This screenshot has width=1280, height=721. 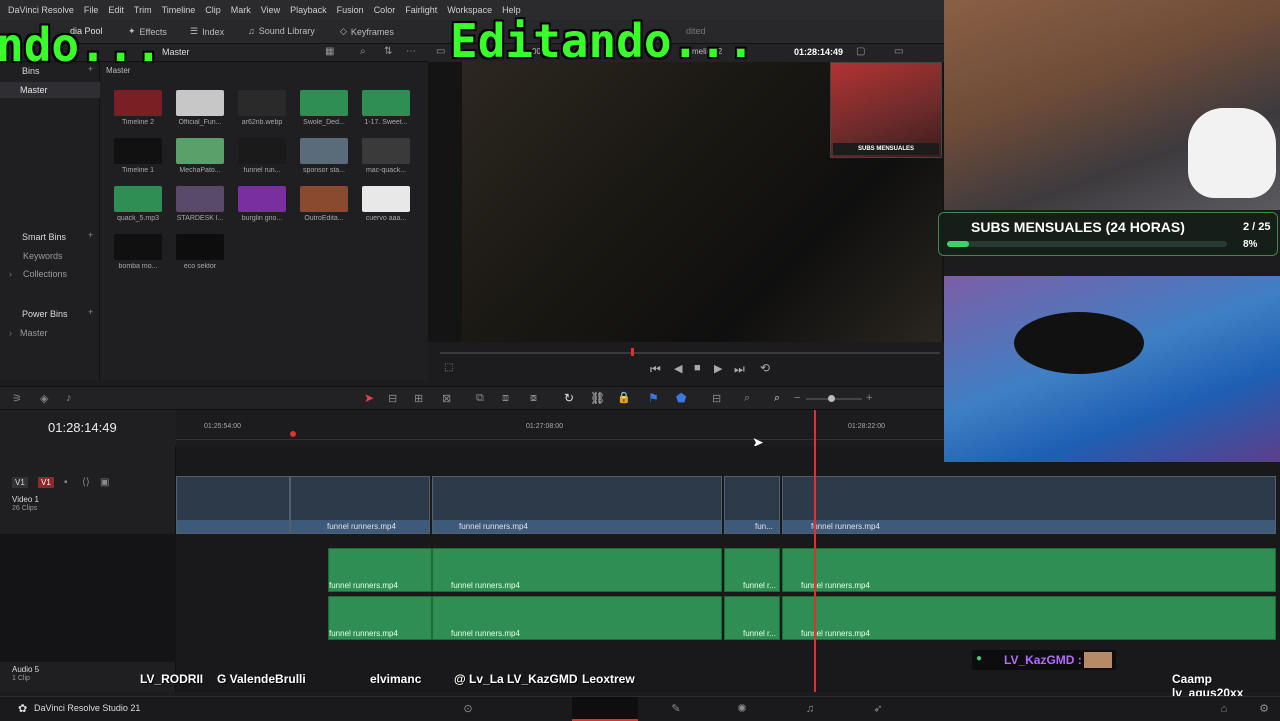 I want to click on menu-clip: Clip, so click(x=213, y=10).